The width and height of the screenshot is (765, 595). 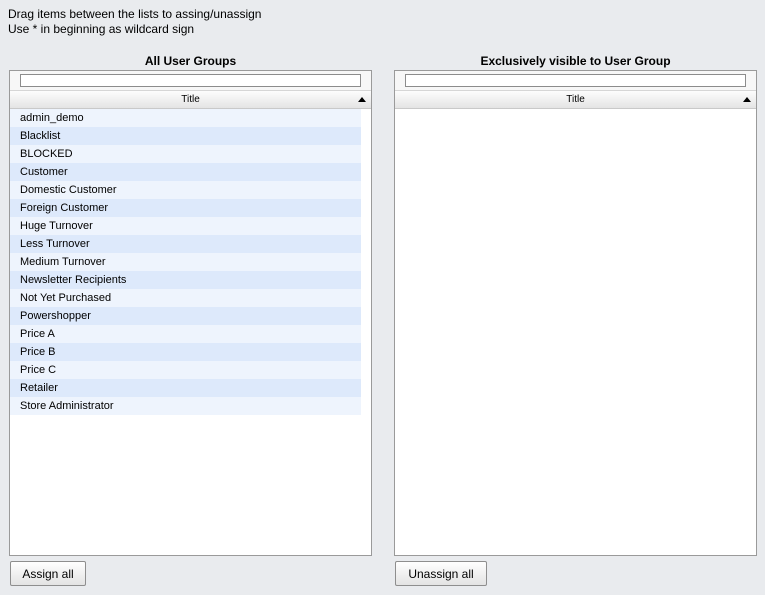 What do you see at coordinates (185, 118) in the screenshot?
I see `list-item: admin_demo` at bounding box center [185, 118].